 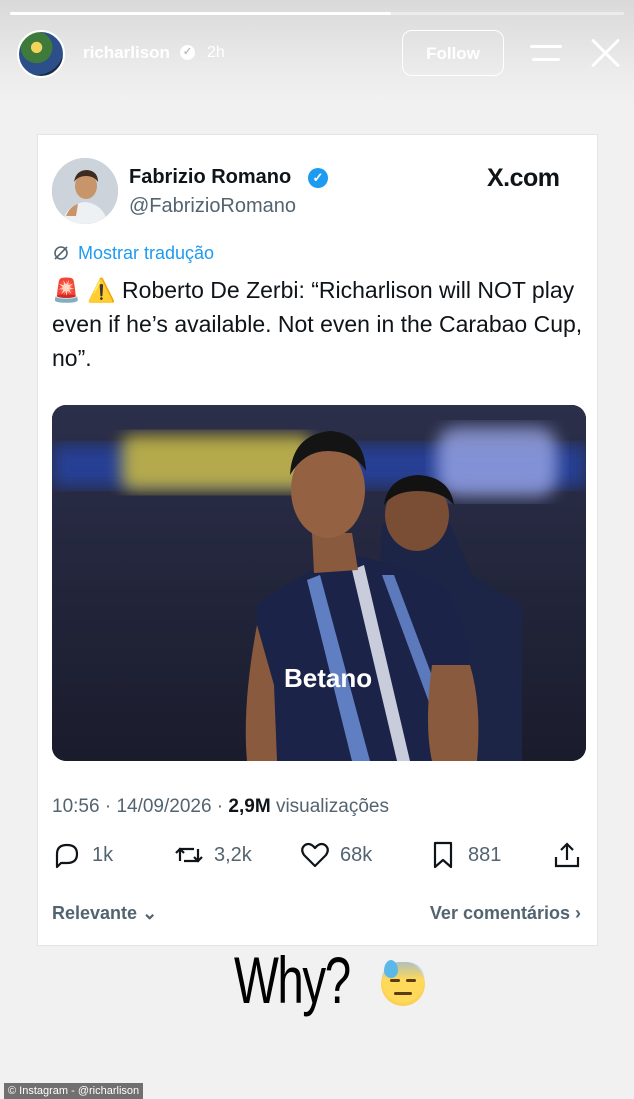 I want to click on reply-button: 1k, so click(x=82, y=855).